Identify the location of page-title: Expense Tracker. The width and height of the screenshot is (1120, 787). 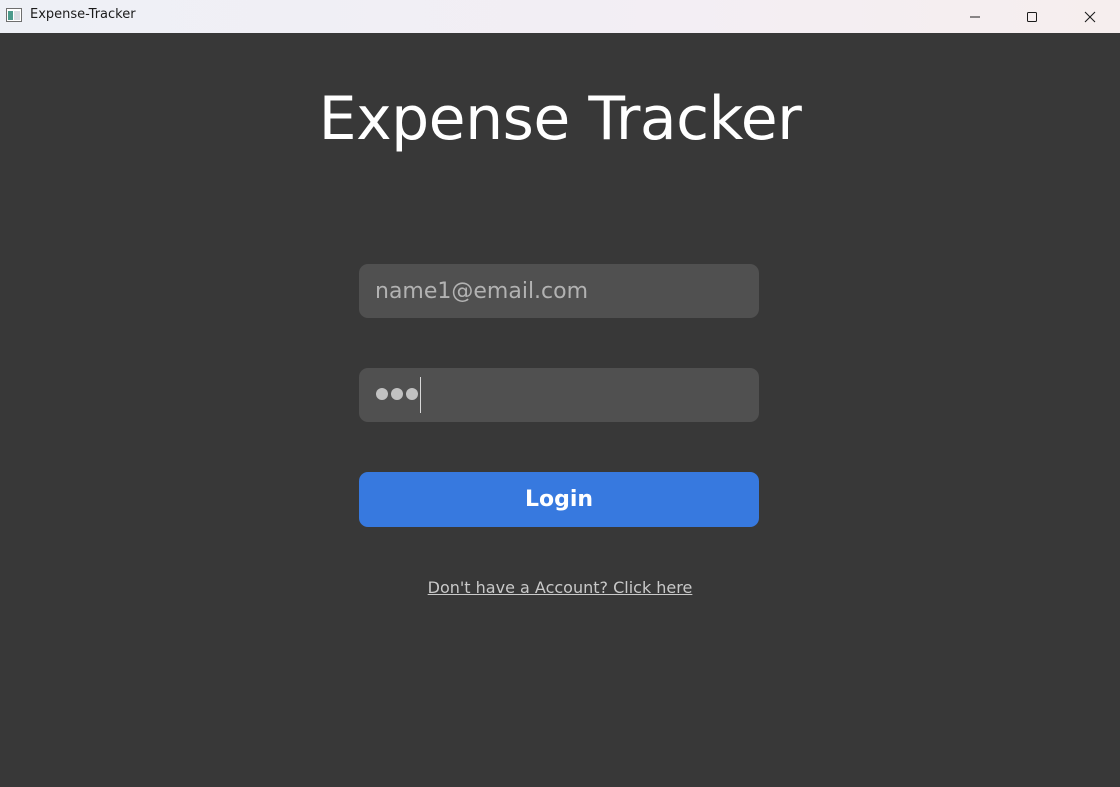
(560, 119).